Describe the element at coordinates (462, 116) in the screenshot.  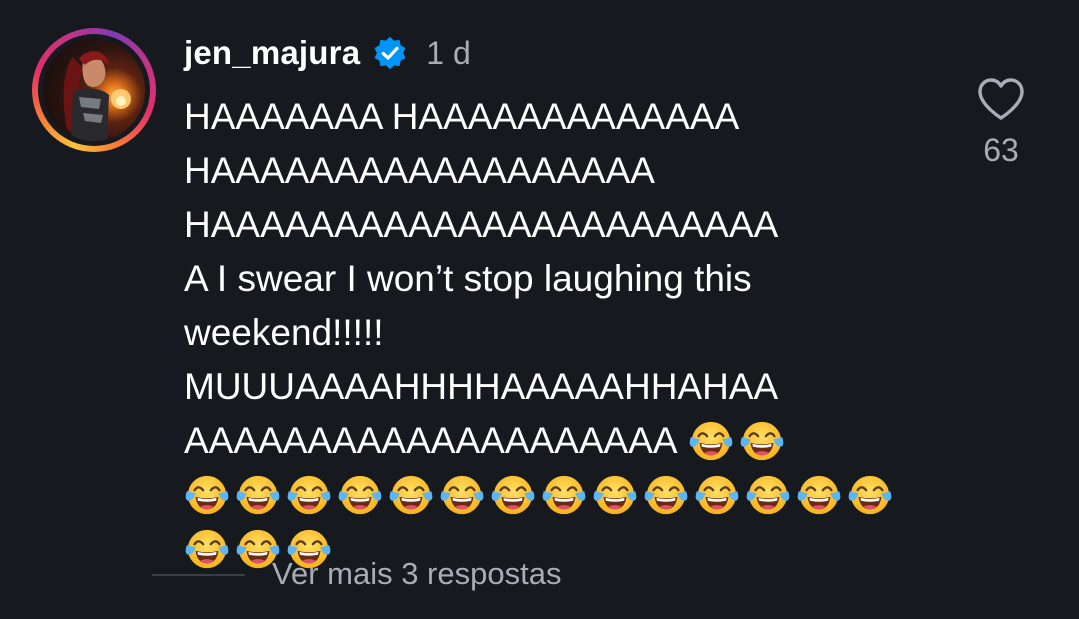
I see `comment-line: HAAAAAAA HAAAAAAAAAAAAA` at that location.